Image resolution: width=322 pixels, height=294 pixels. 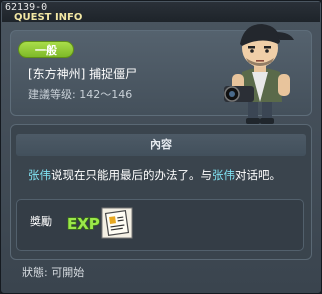 What do you see at coordinates (46, 49) in the screenshot?
I see `quest-category-badge: 一般` at bounding box center [46, 49].